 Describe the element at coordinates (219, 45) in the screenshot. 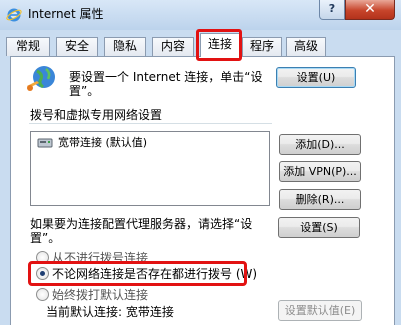

I see `tab-highlight-annotation` at that location.